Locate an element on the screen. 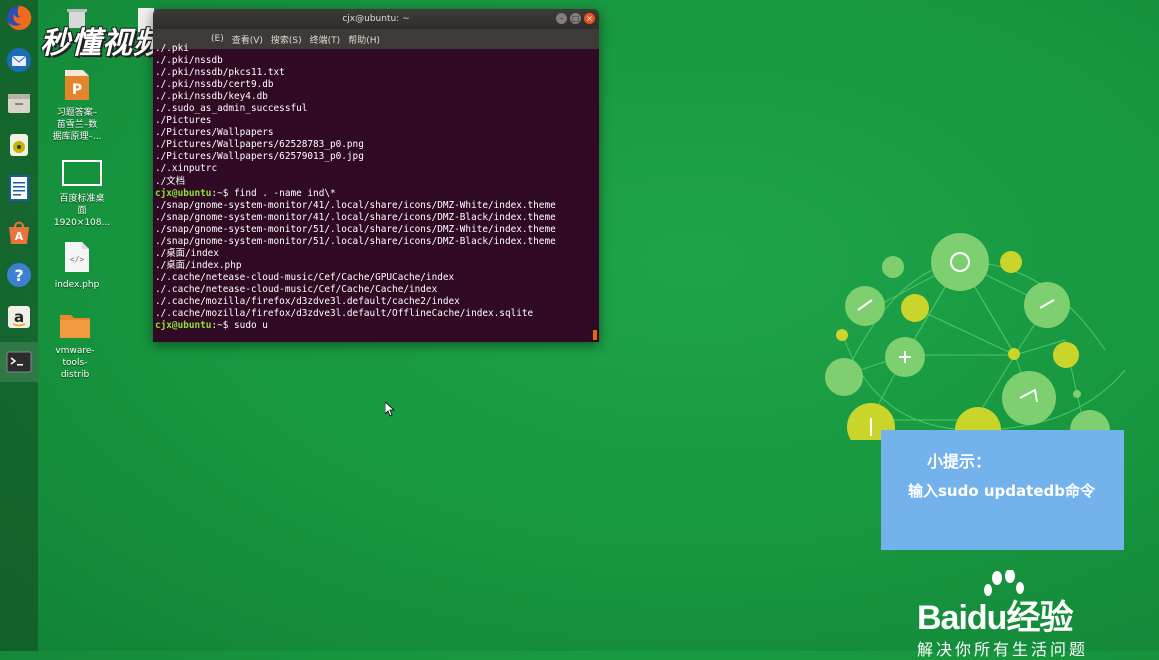 The width and height of the screenshot is (1159, 660). maximize-button: □ is located at coordinates (575, 18).